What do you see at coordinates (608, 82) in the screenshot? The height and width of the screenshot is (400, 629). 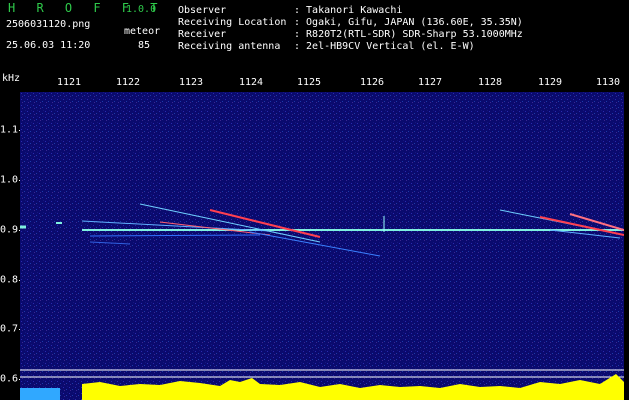 I see `x-tick-label: 1130` at bounding box center [608, 82].